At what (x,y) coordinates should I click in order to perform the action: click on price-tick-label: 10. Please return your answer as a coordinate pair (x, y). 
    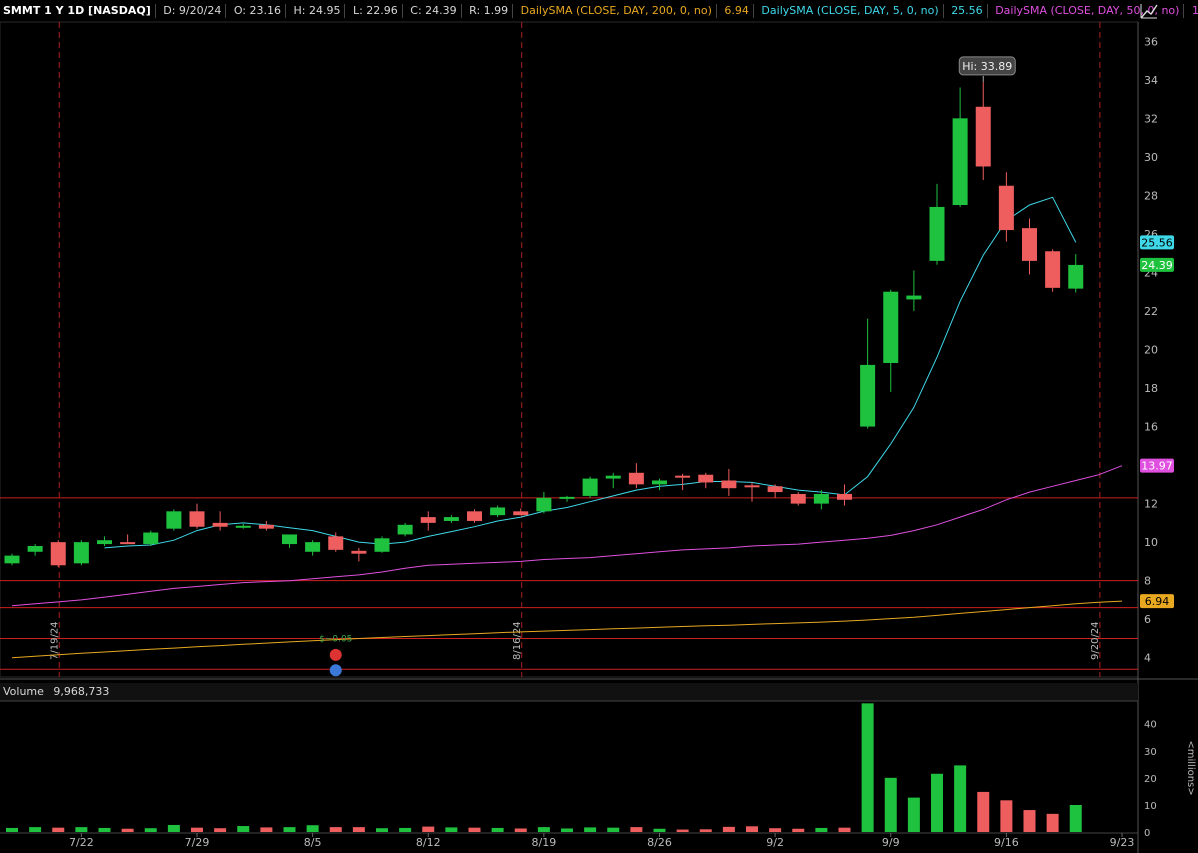
    Looking at the image, I should click on (1151, 542).